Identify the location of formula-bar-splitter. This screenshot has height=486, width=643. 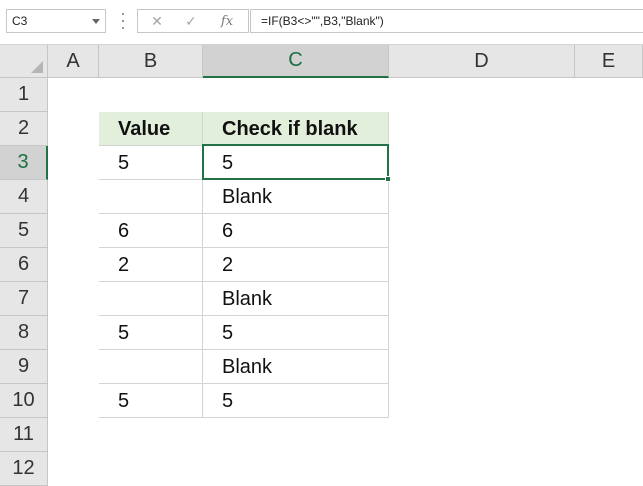
(122, 21).